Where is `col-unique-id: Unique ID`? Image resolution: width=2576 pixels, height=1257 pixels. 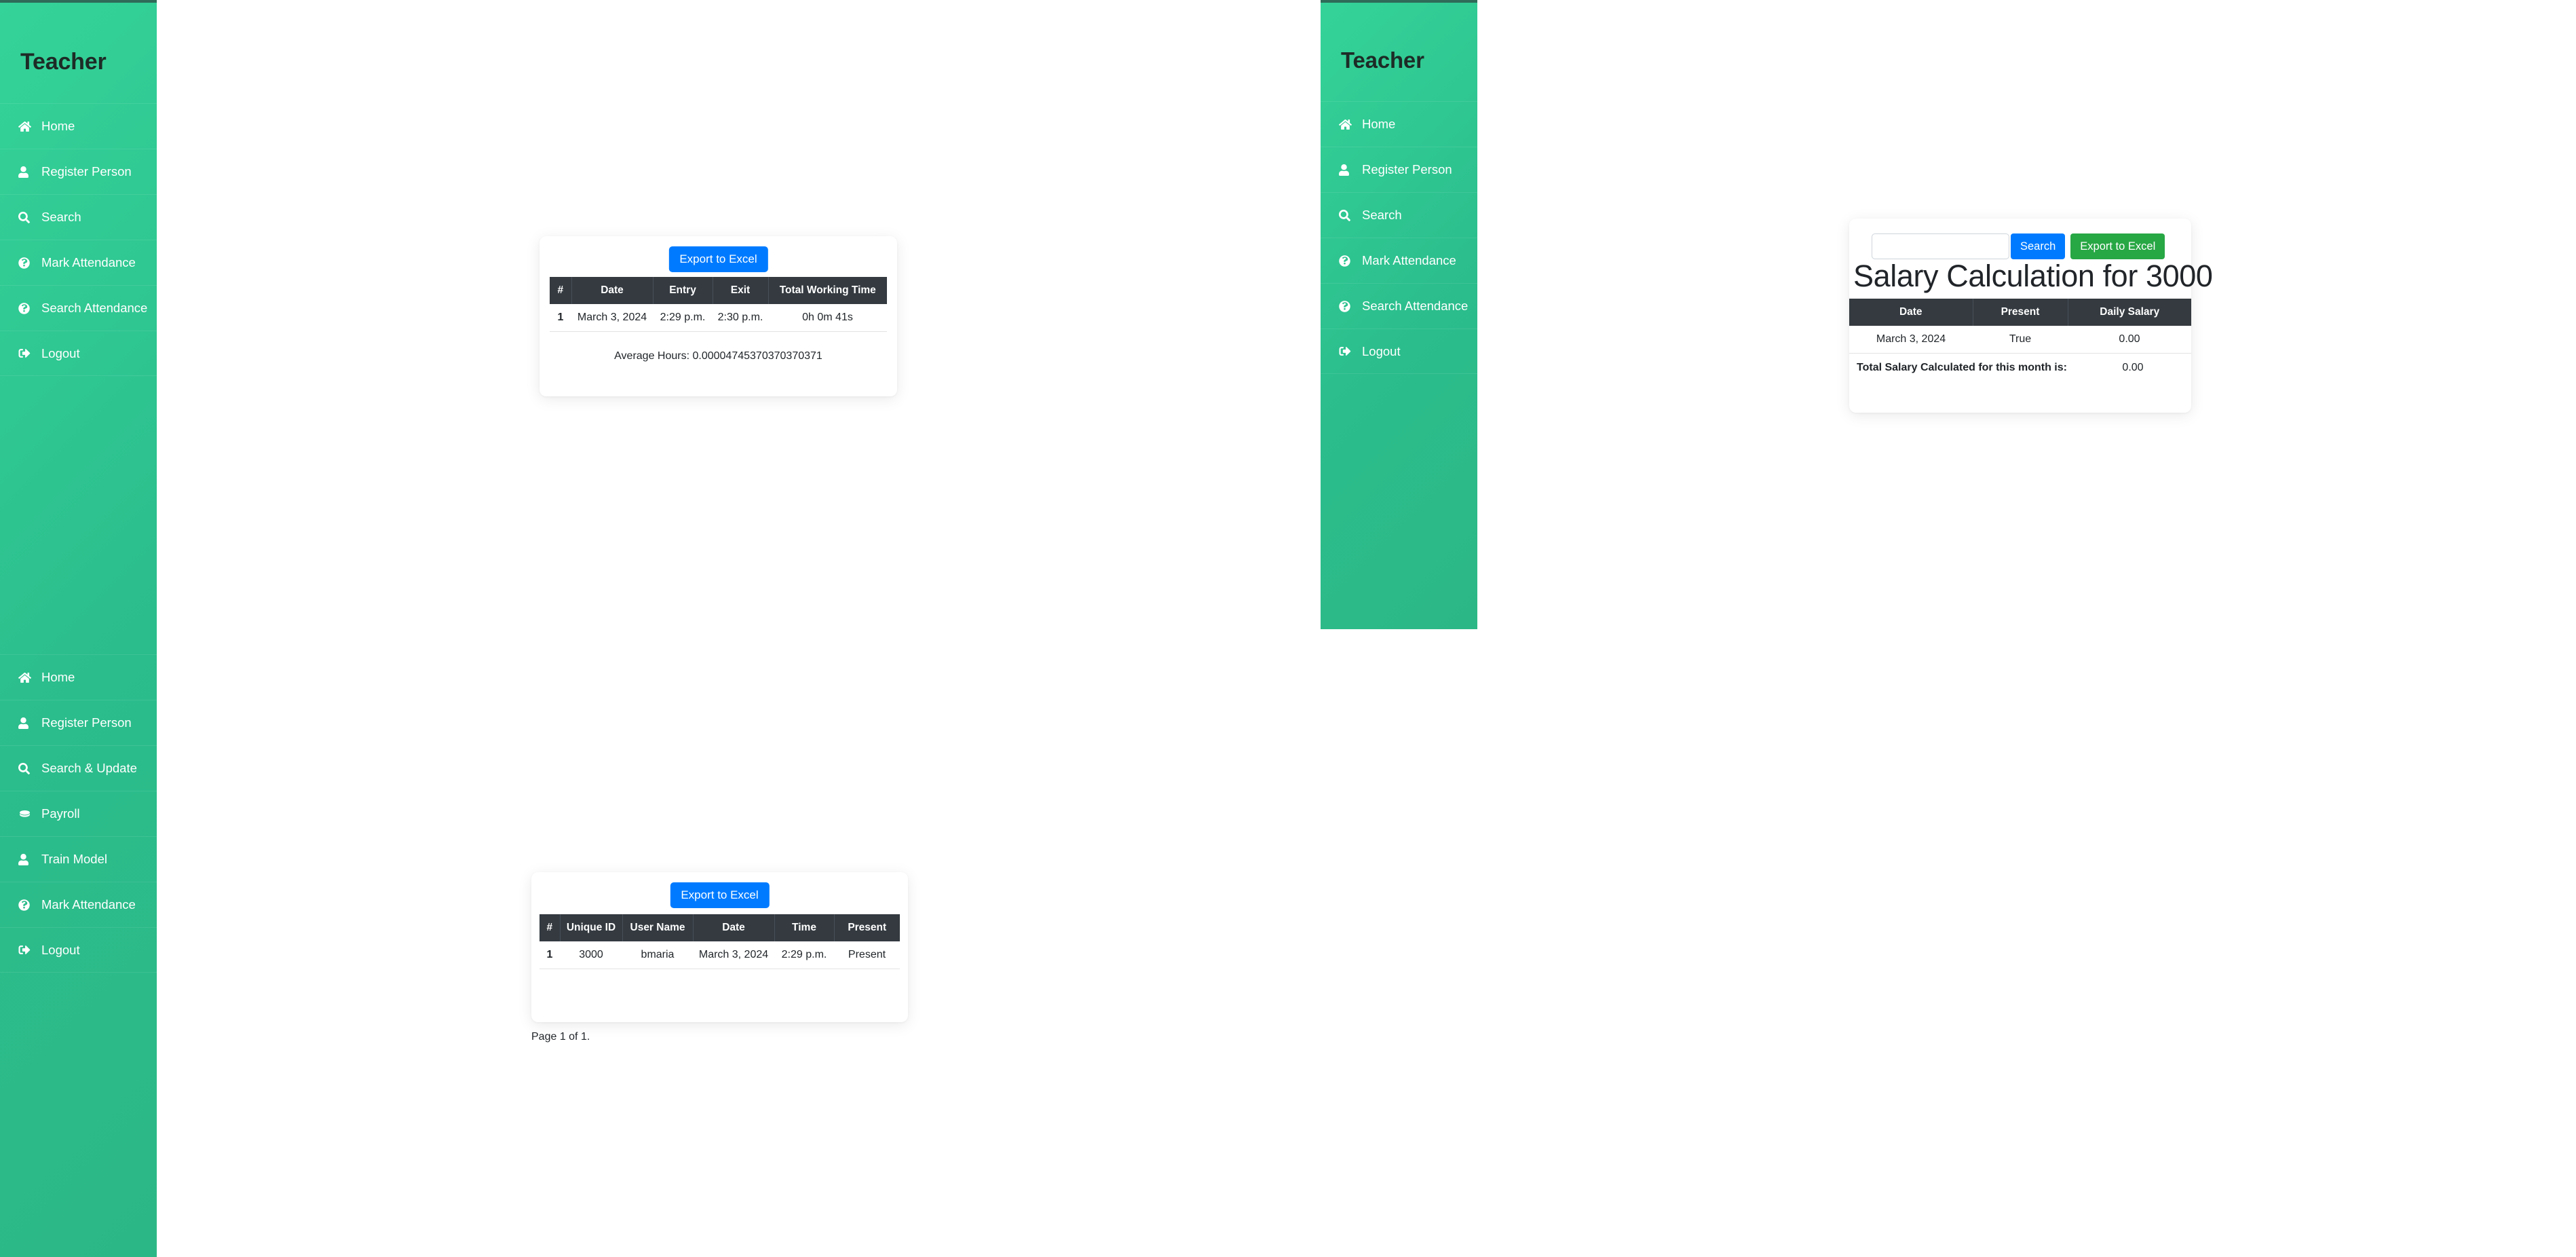 col-unique-id: Unique ID is located at coordinates (591, 927).